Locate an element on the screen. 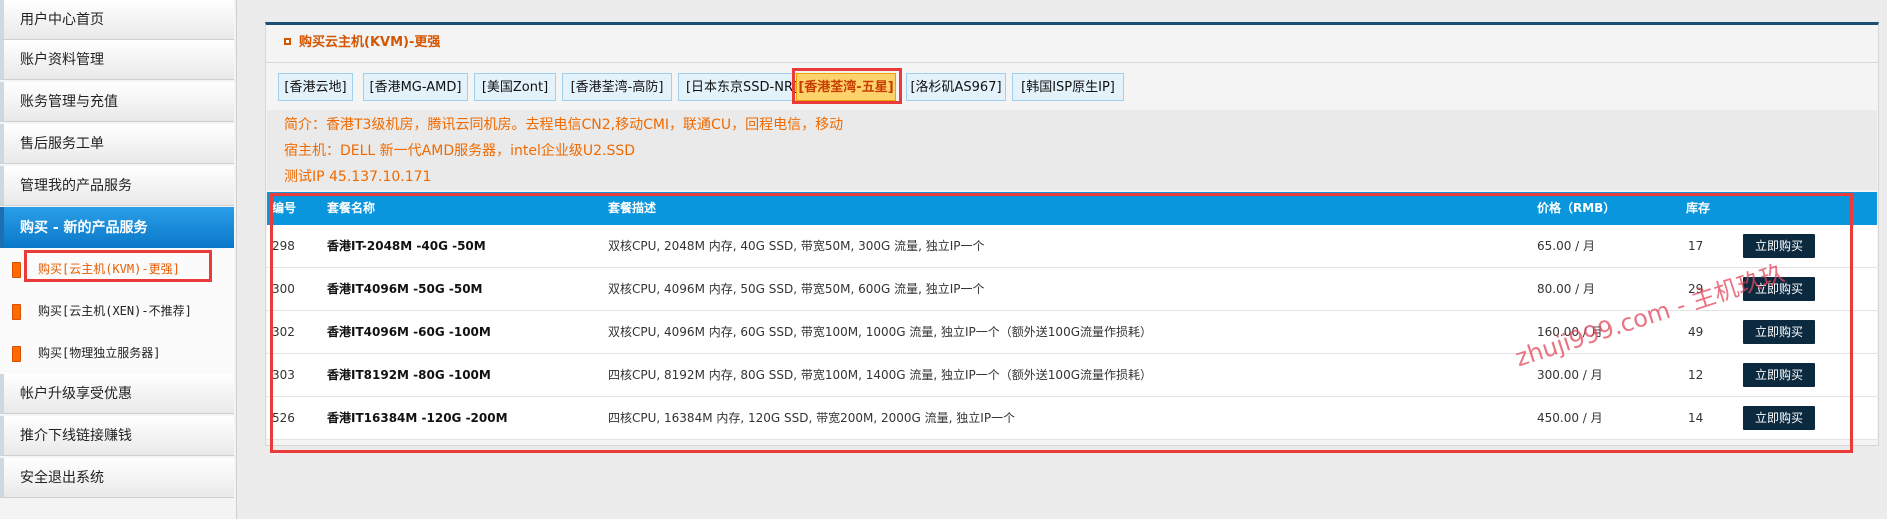  row-stock: 17 is located at coordinates (1696, 246).